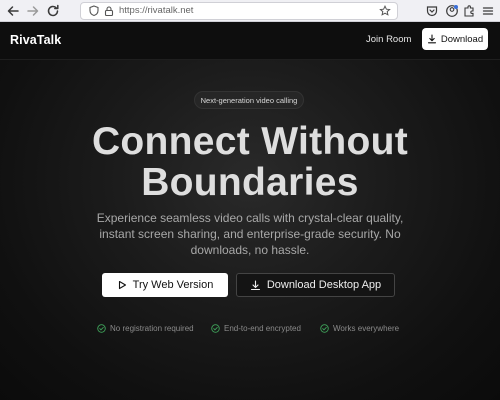  What do you see at coordinates (366, 328) in the screenshot?
I see `feature-label: Works everywhere` at bounding box center [366, 328].